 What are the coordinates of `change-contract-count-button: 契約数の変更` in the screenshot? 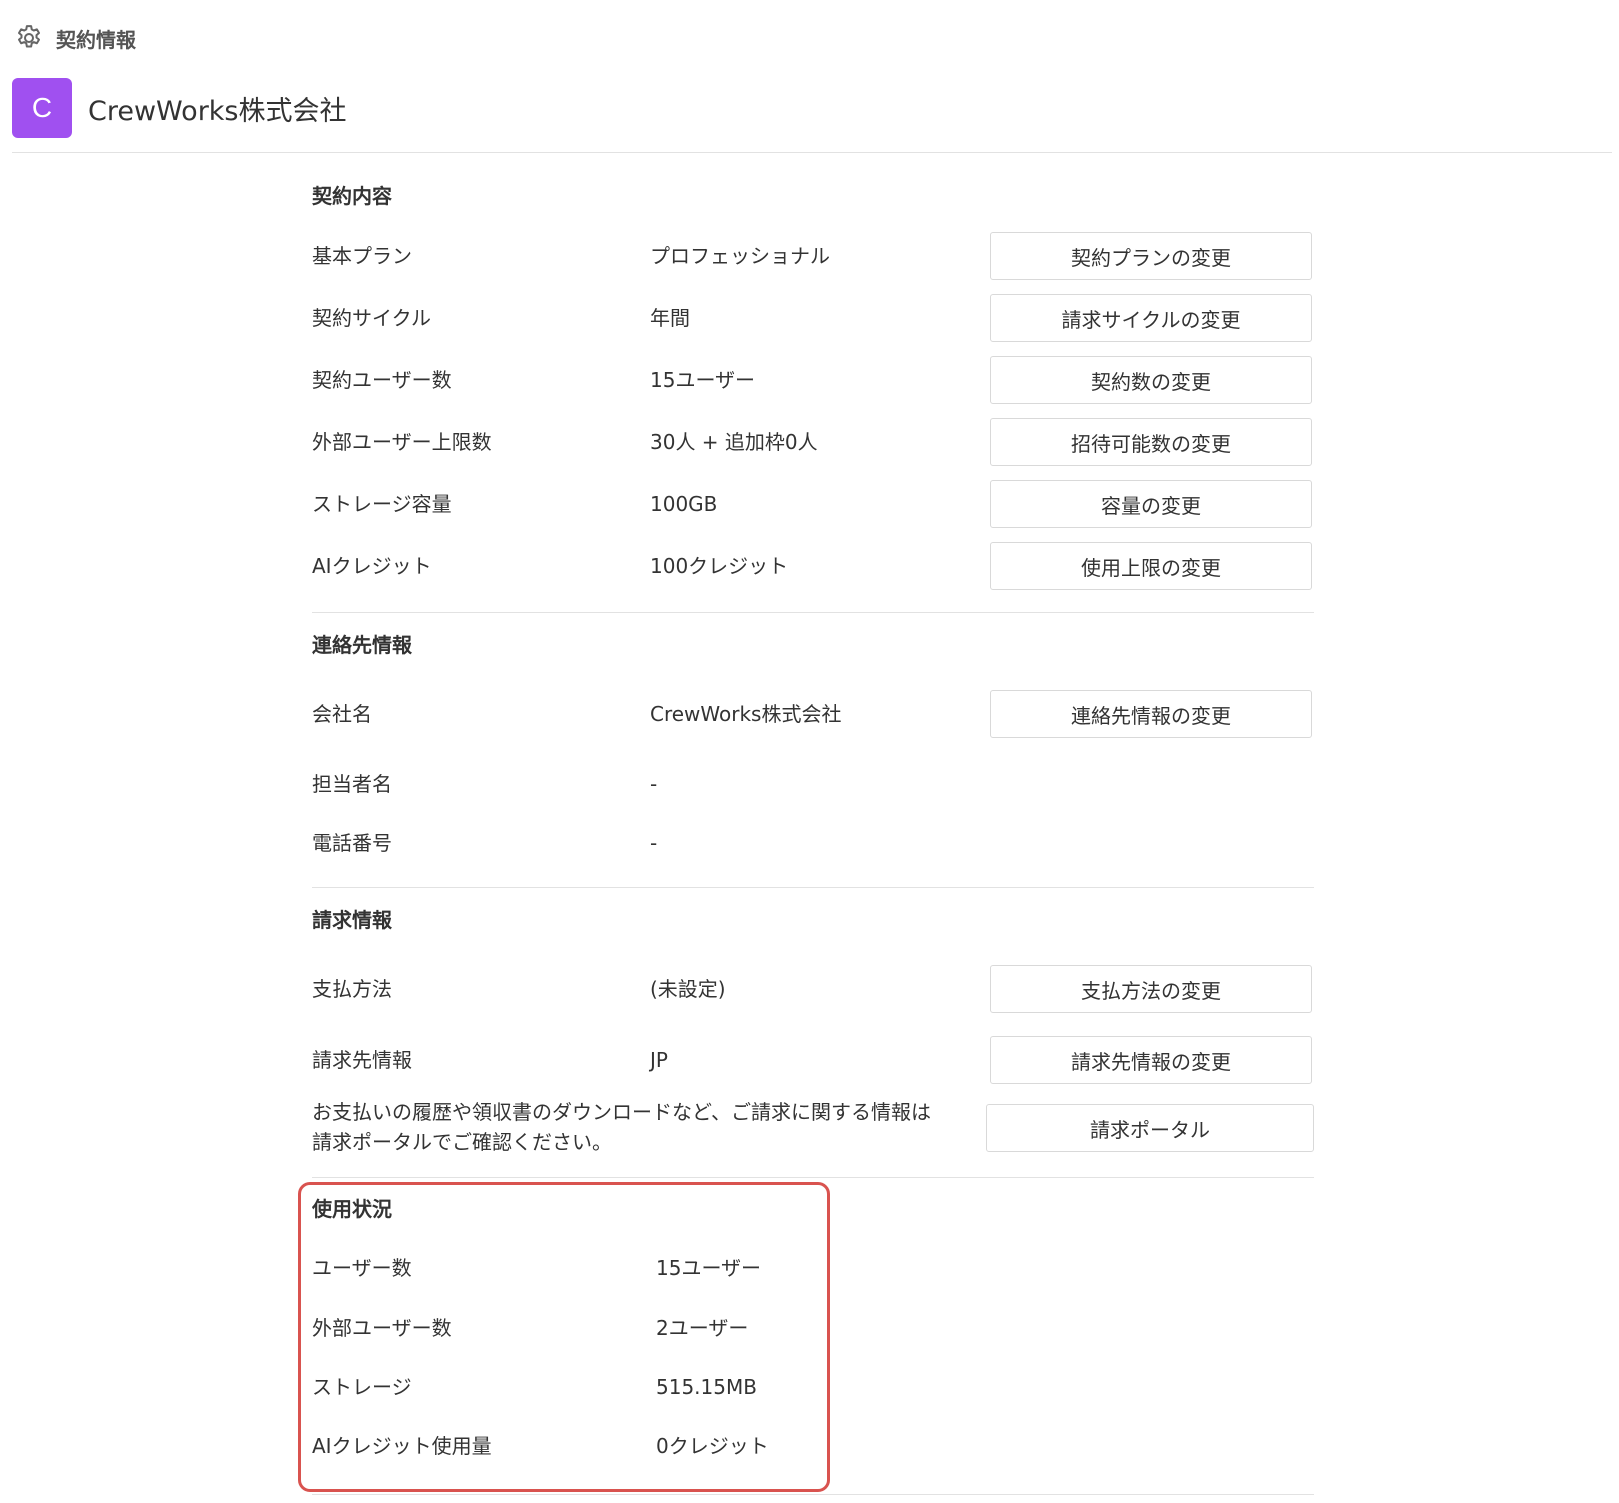 It's located at (1151, 380).